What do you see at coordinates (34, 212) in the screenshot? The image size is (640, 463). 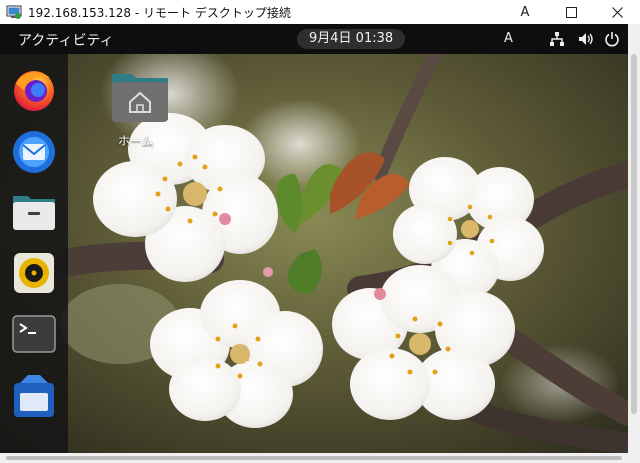 I see `files-icon` at bounding box center [34, 212].